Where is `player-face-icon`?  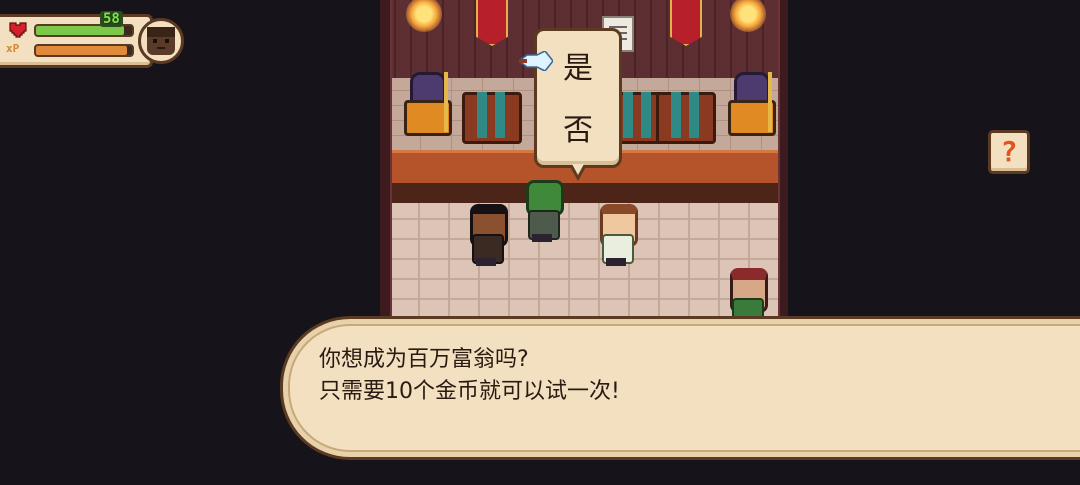 player-face-icon is located at coordinates (161, 41).